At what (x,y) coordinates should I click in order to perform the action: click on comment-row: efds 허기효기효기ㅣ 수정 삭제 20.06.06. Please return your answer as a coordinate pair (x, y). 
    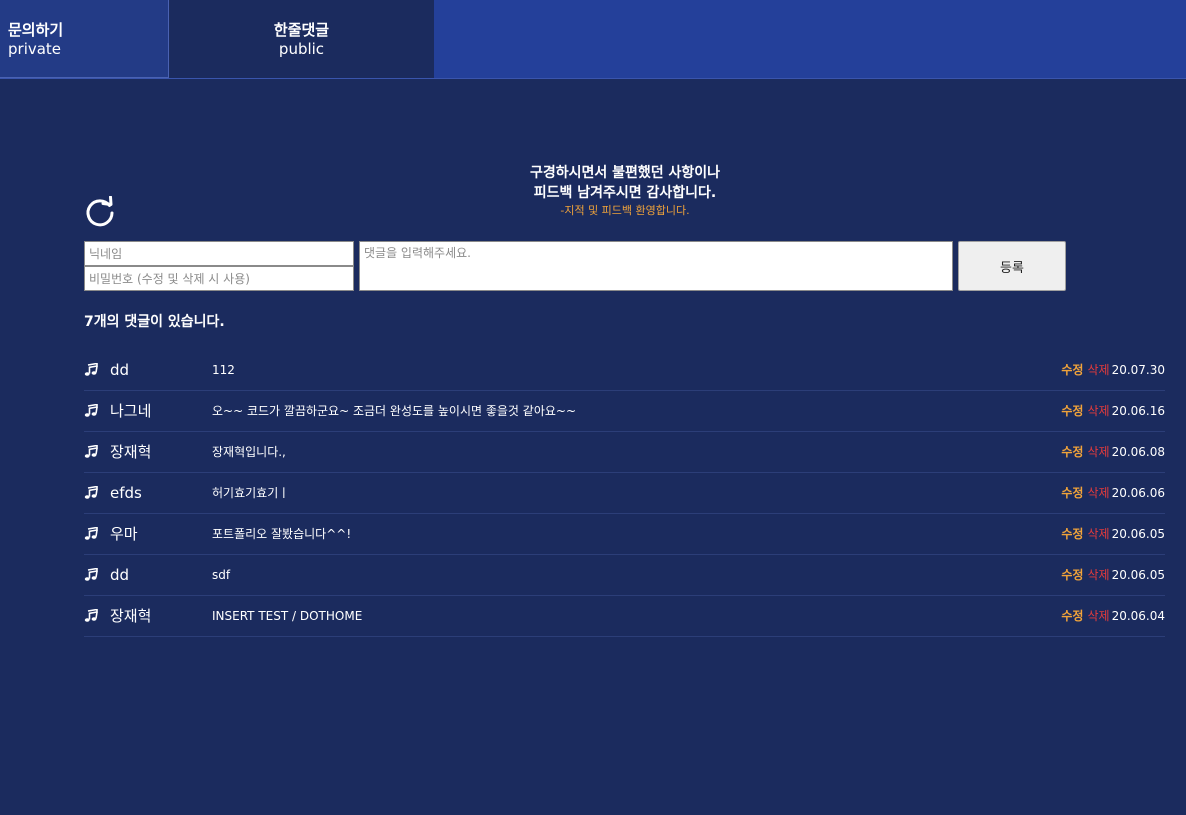
    Looking at the image, I should click on (624, 493).